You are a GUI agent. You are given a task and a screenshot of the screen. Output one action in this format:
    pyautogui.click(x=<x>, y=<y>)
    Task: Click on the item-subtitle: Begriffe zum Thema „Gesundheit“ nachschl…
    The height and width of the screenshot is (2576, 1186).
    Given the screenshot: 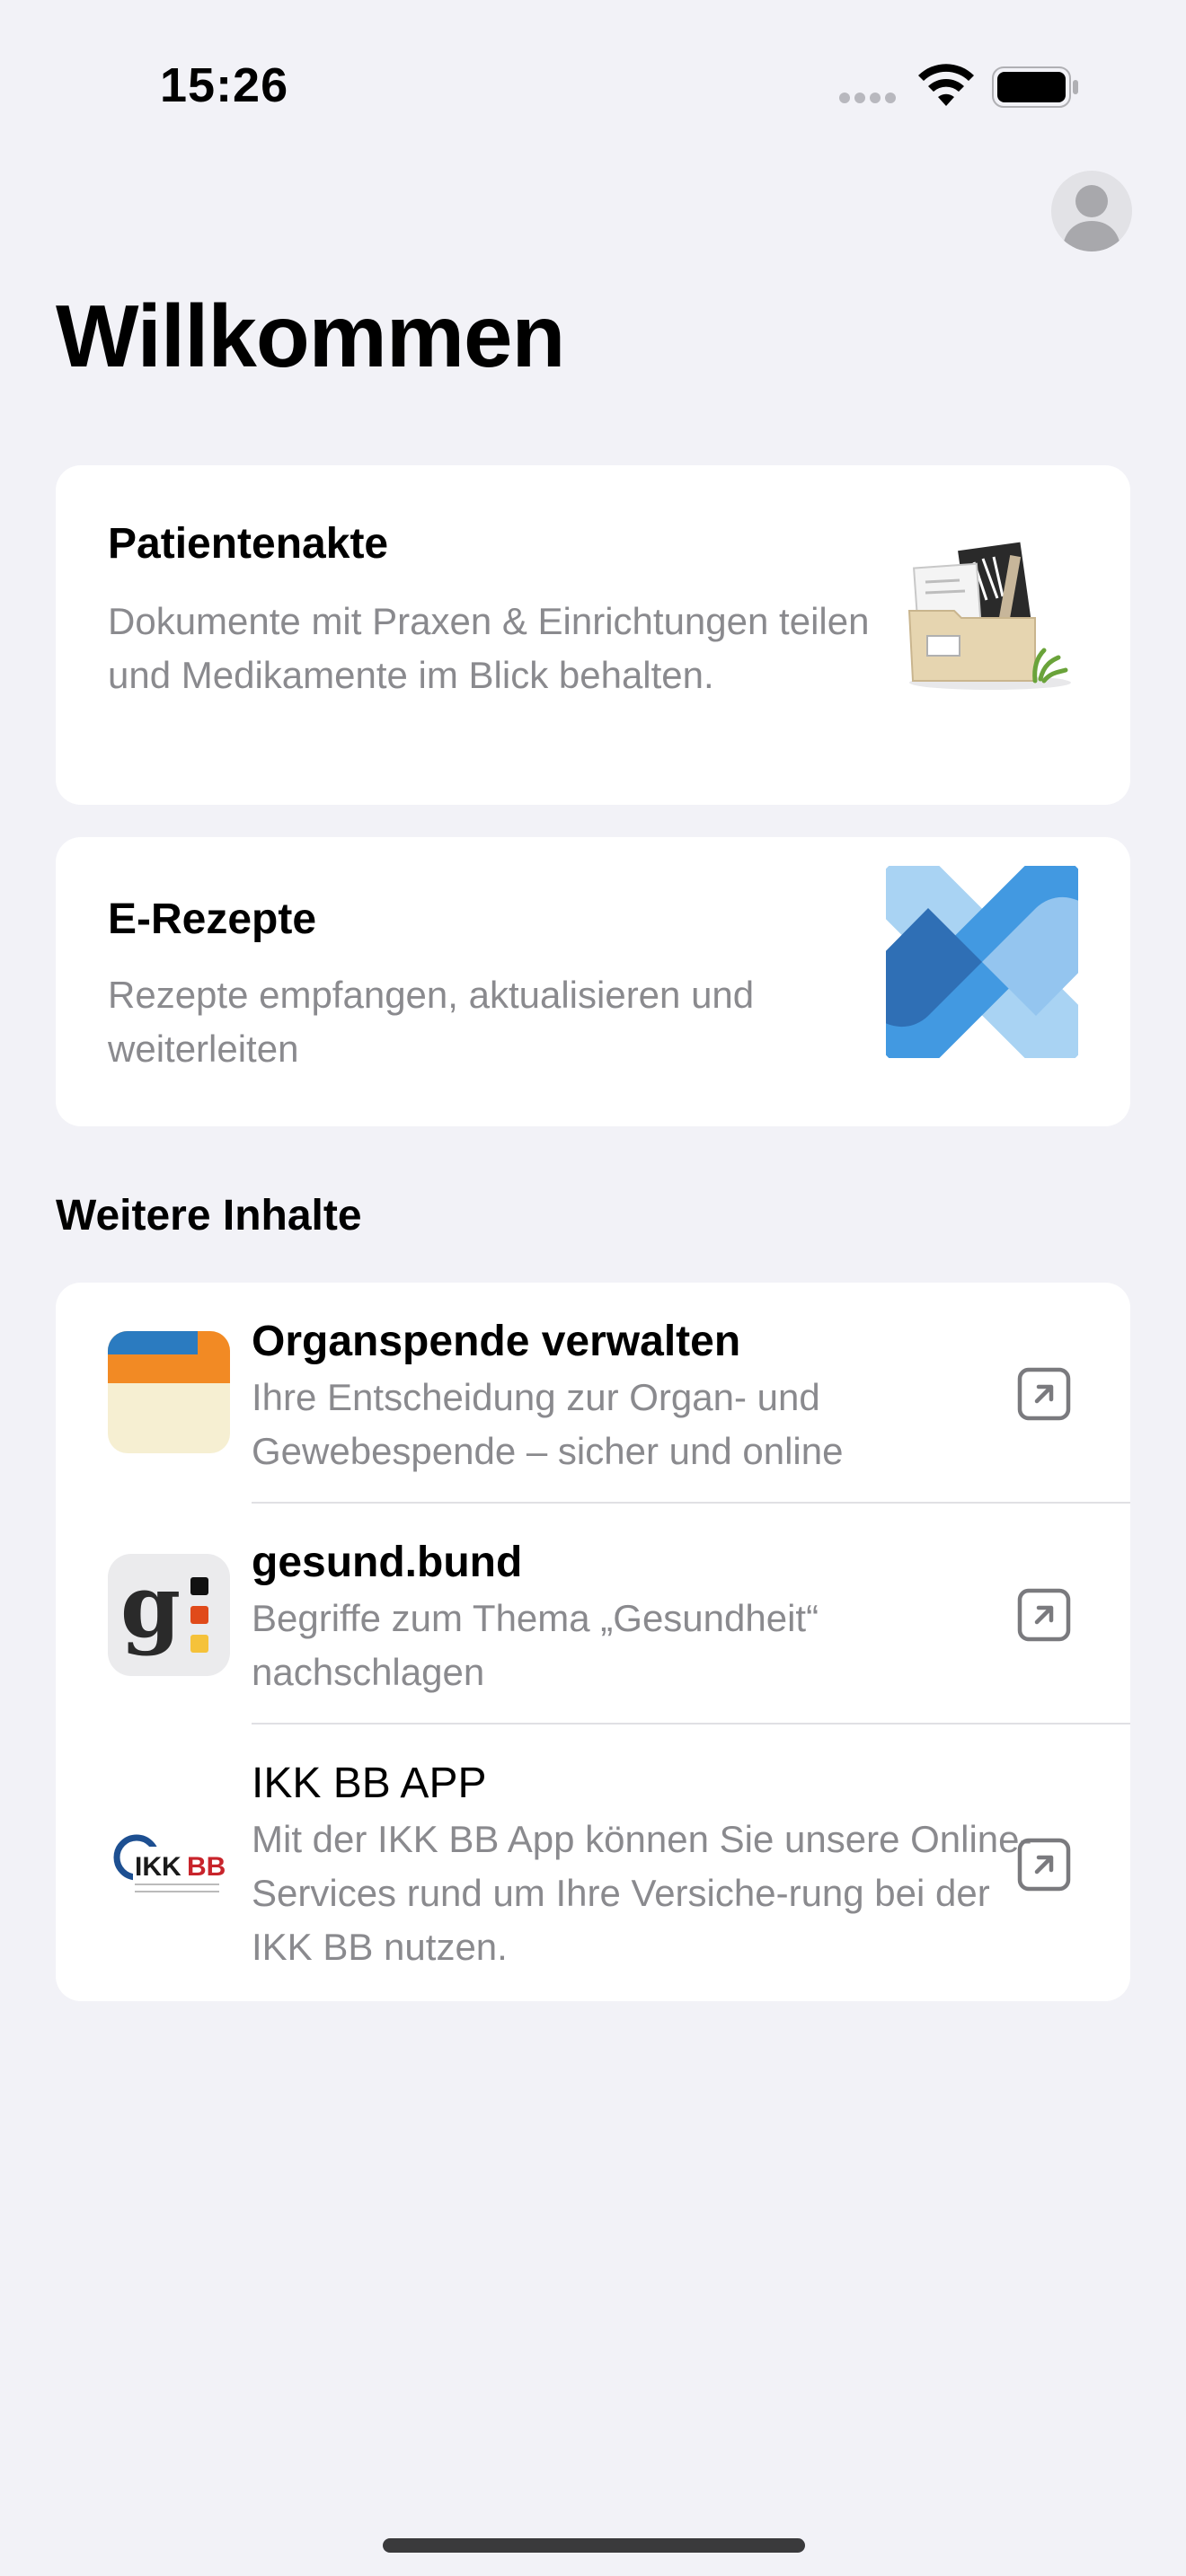 What is the action you would take?
    pyautogui.click(x=535, y=1645)
    